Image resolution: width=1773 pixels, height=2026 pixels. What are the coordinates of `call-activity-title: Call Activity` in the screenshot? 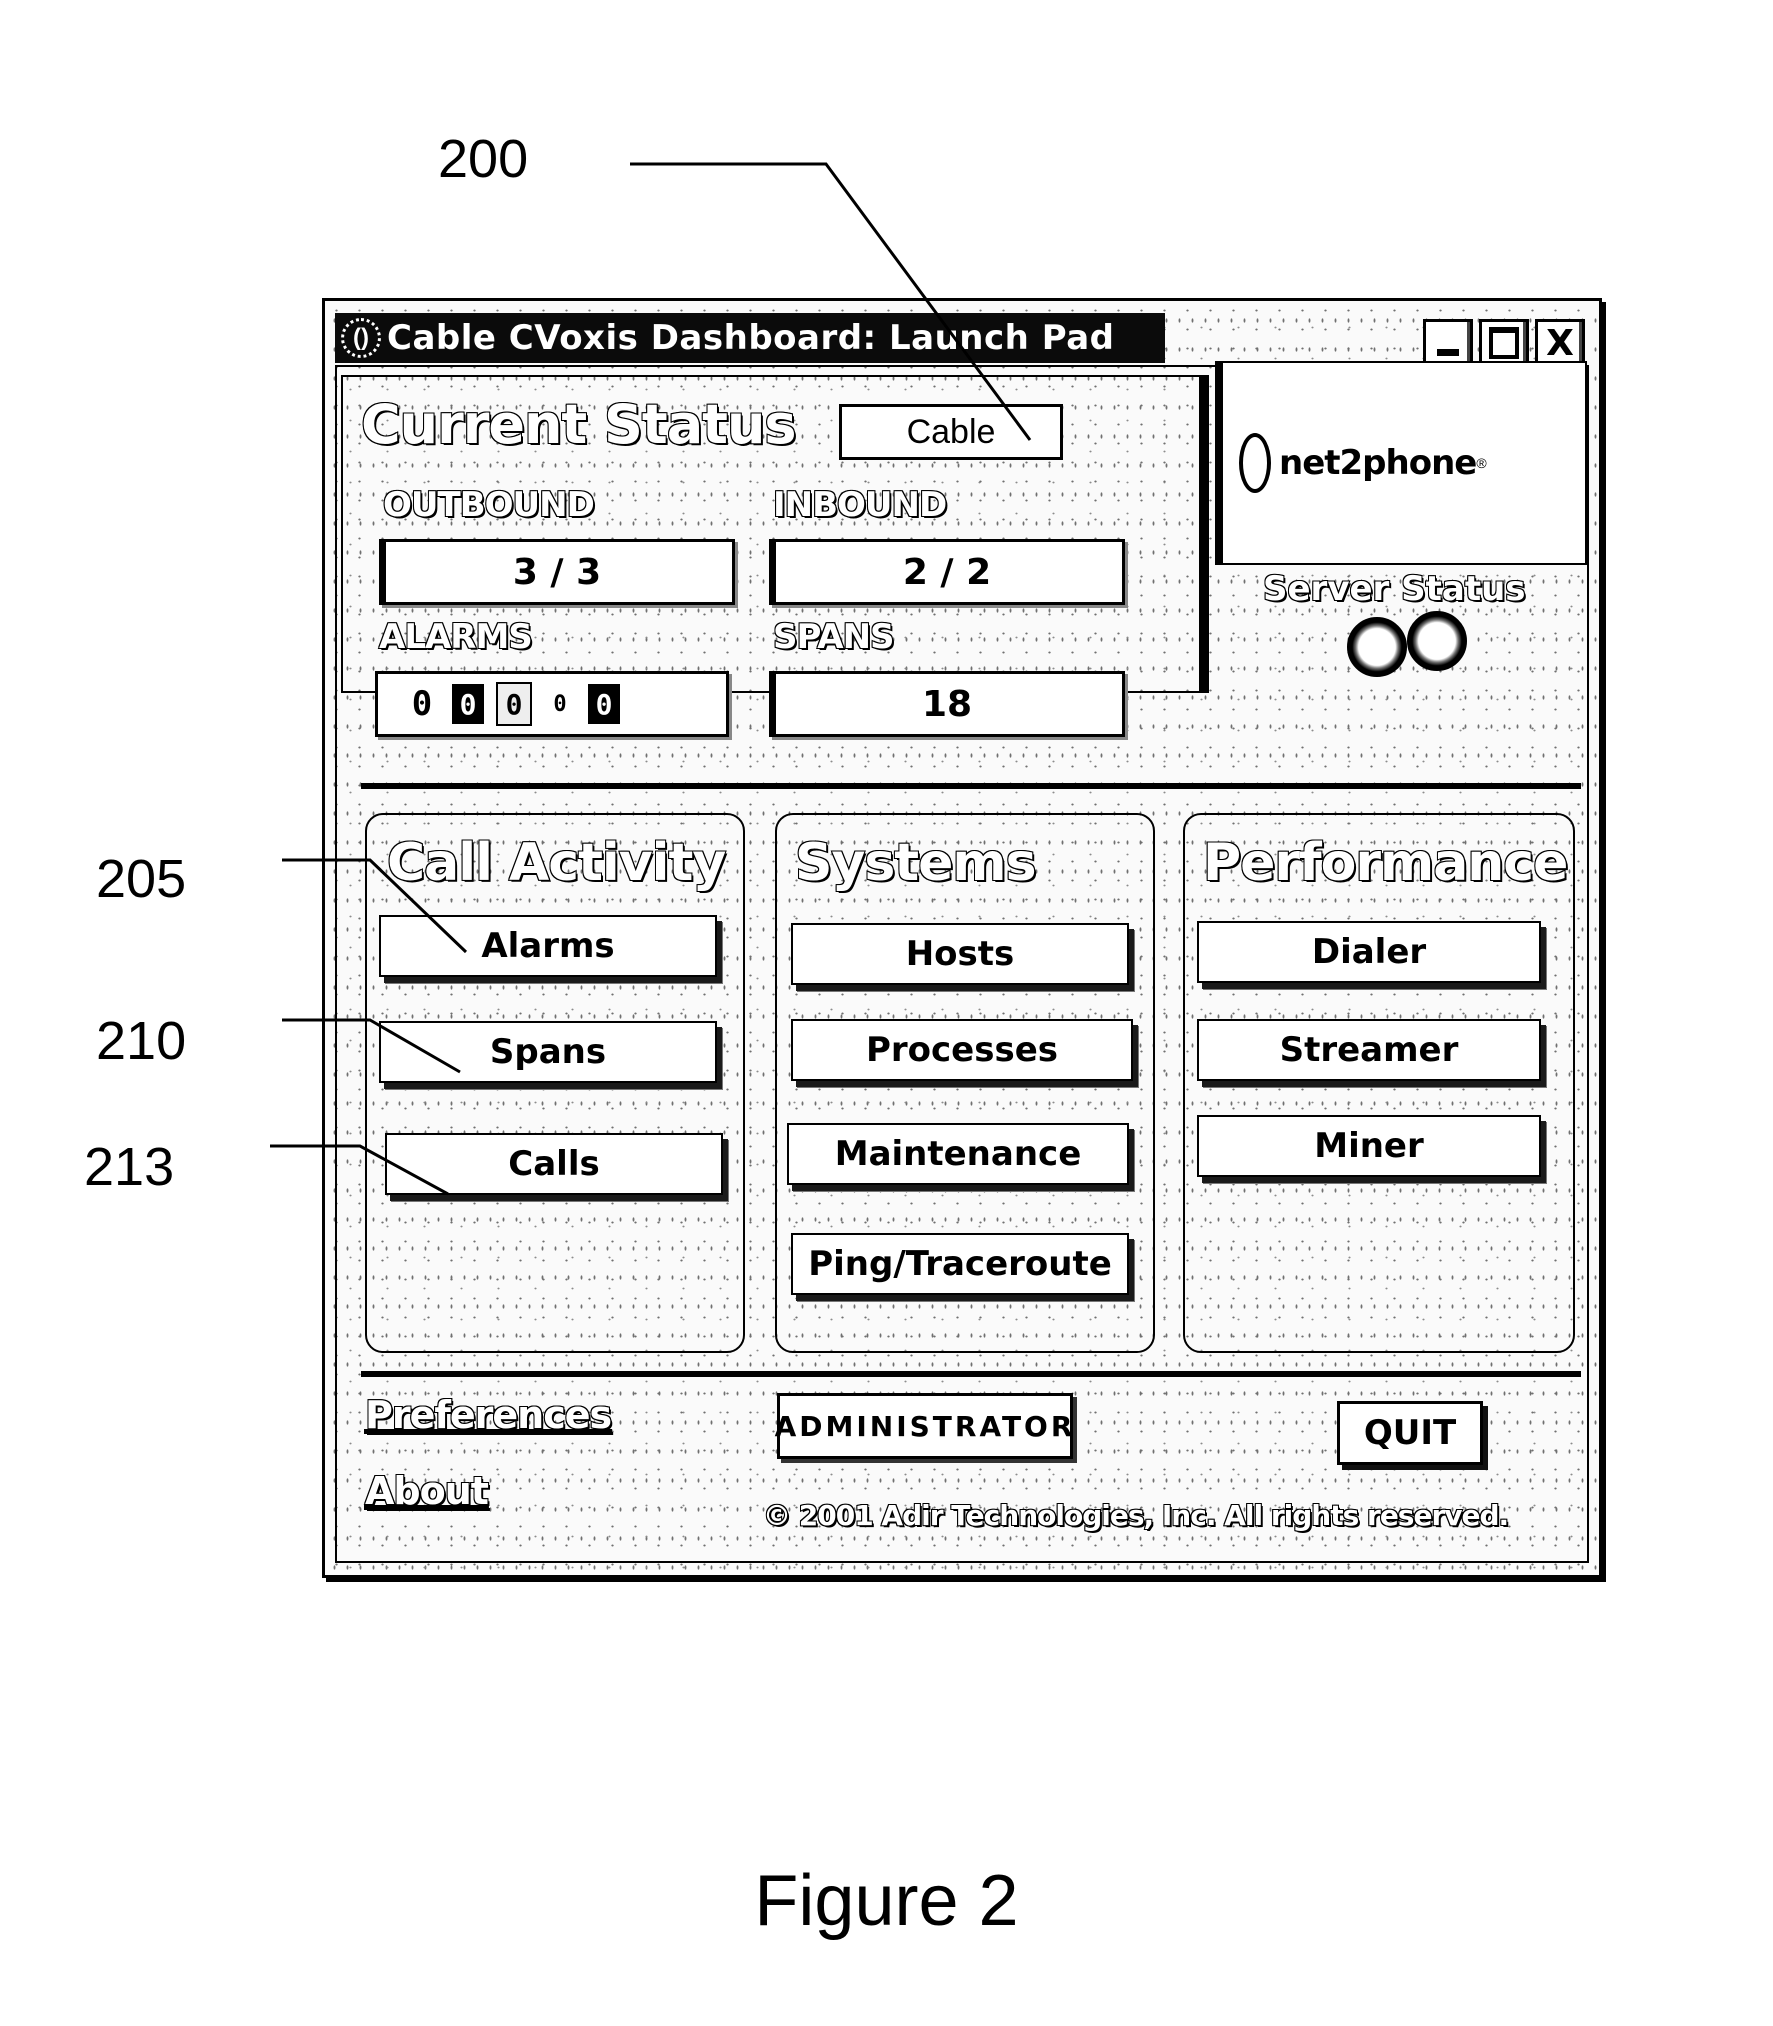 It's located at (556, 863).